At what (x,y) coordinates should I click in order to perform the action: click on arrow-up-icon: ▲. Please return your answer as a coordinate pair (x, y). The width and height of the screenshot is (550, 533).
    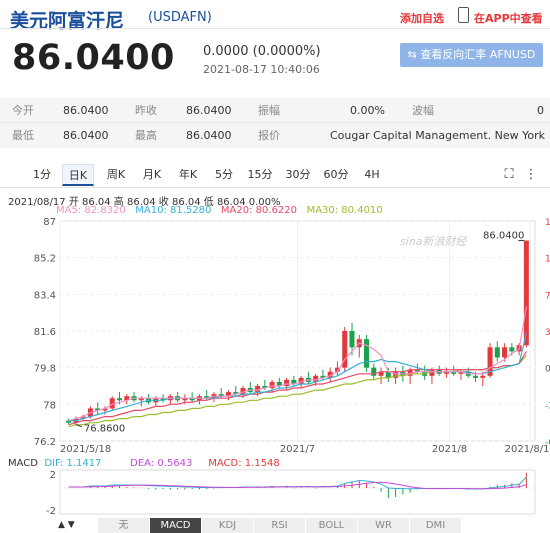
    Looking at the image, I should click on (61, 525).